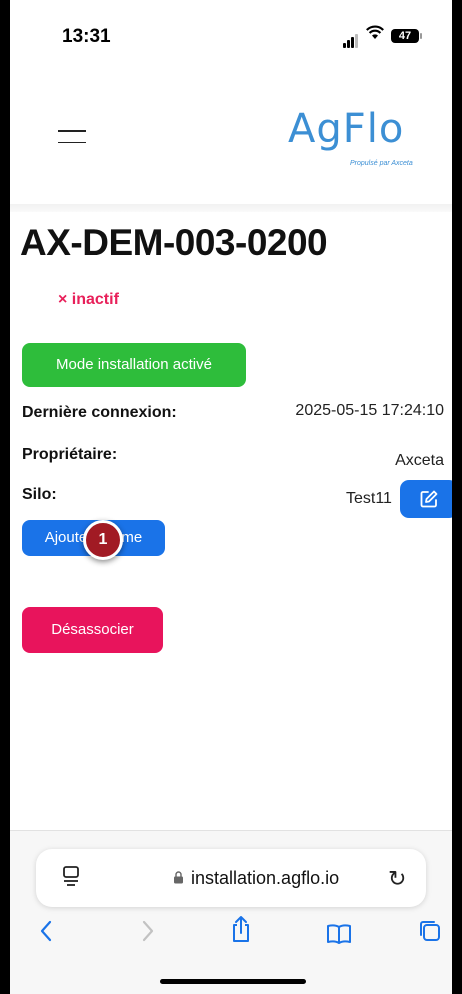 The width and height of the screenshot is (462, 994). Describe the element at coordinates (233, 981) in the screenshot. I see `home-indicator` at that location.